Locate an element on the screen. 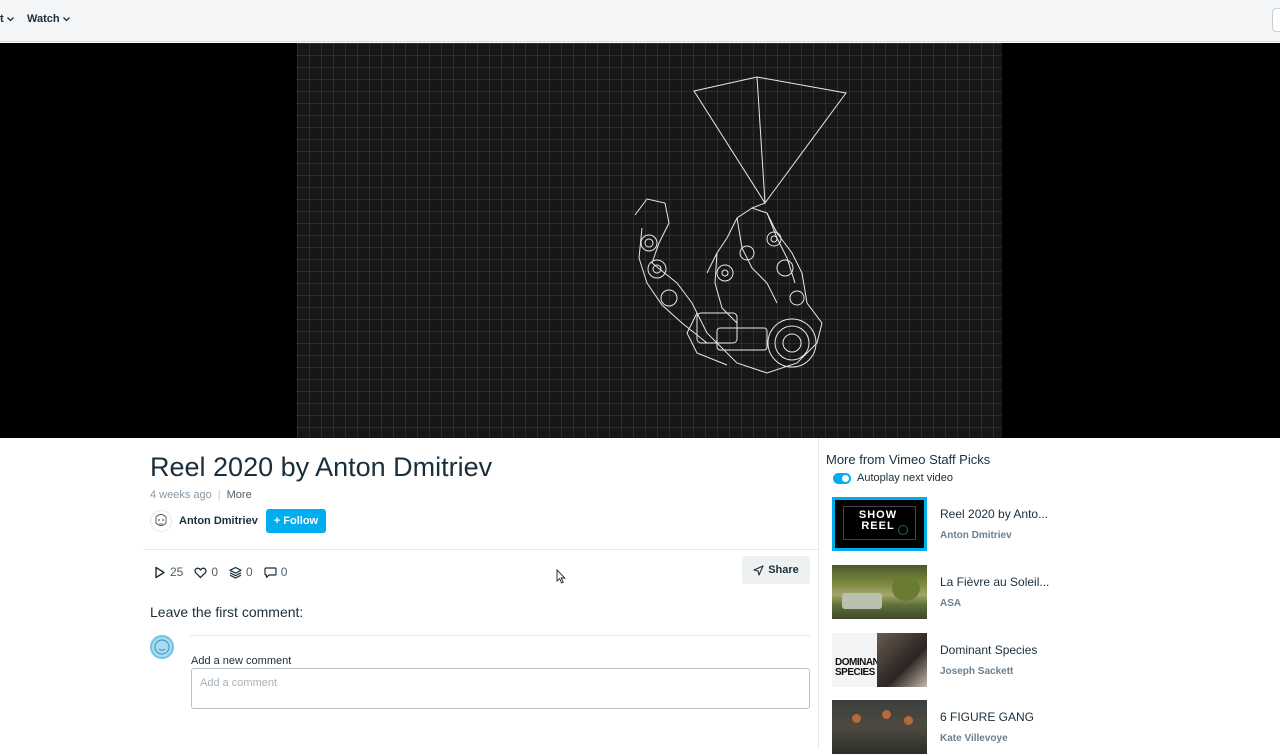  comments-count: 0 is located at coordinates (284, 572).